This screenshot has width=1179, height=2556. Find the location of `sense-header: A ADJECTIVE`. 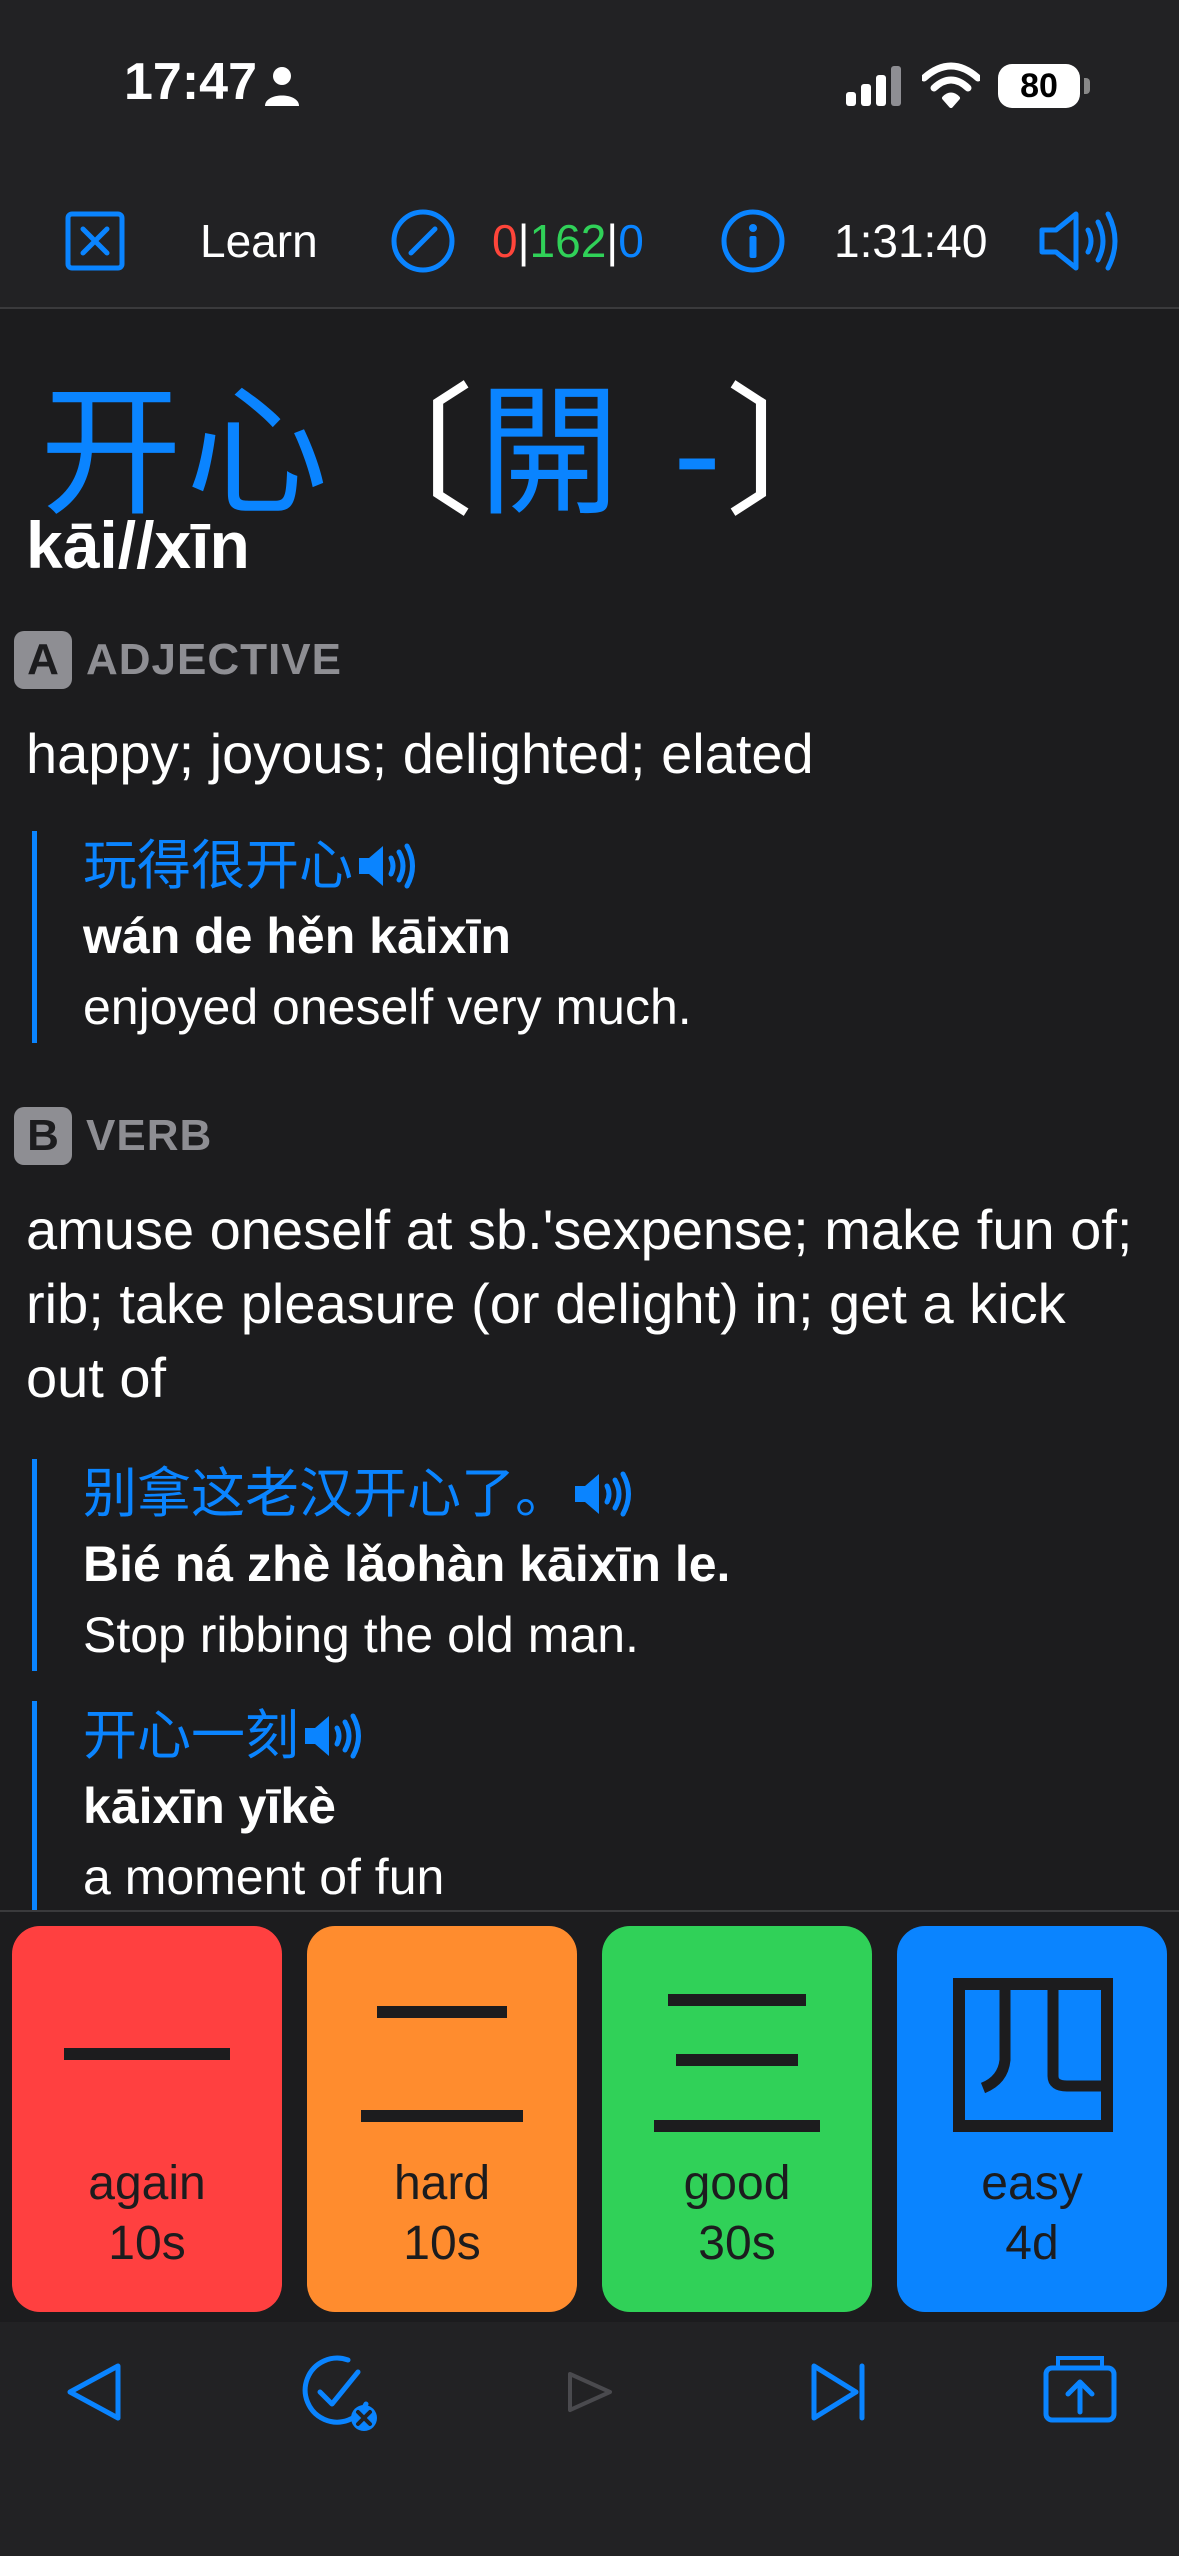

sense-header: A ADJECTIVE is located at coordinates (178, 660).